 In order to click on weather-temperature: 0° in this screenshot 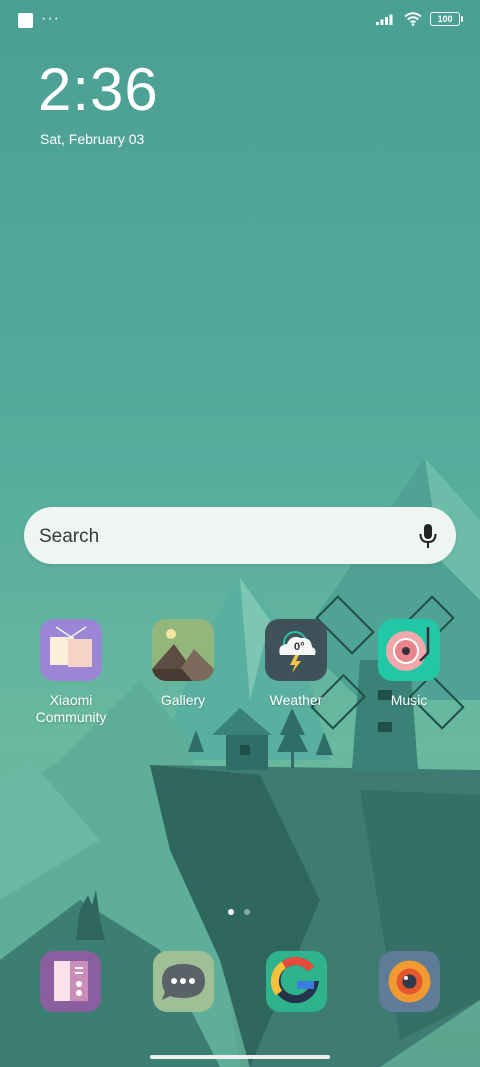, I will do `click(299, 647)`.